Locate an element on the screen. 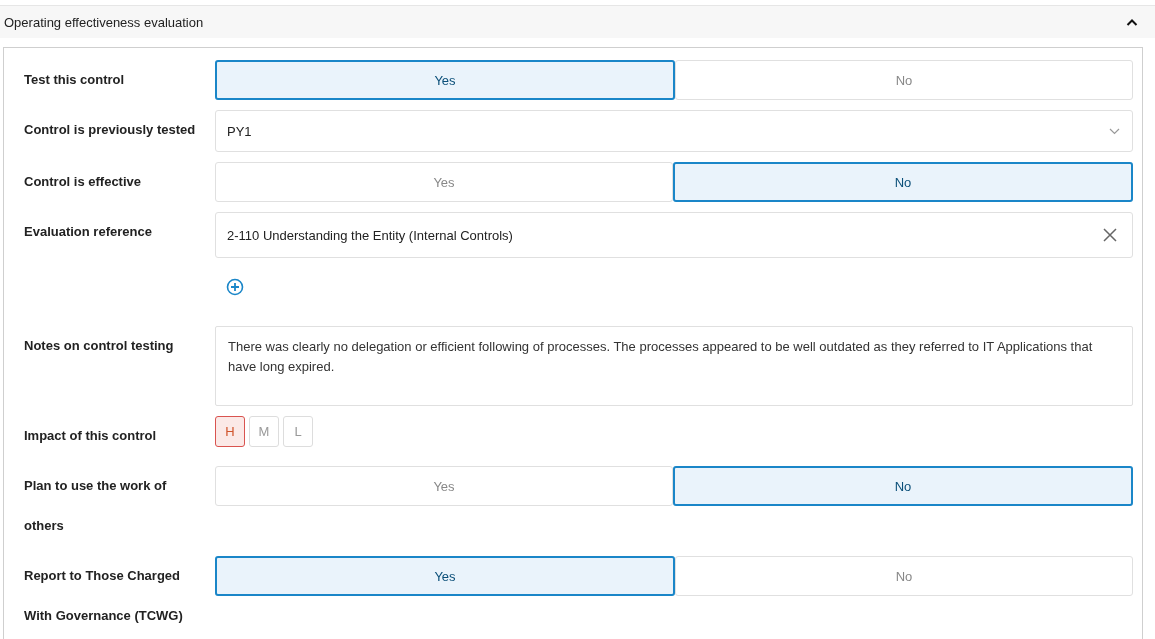 The width and height of the screenshot is (1155, 639). section-header: Operating effectiveness evaluation is located at coordinates (577, 21).